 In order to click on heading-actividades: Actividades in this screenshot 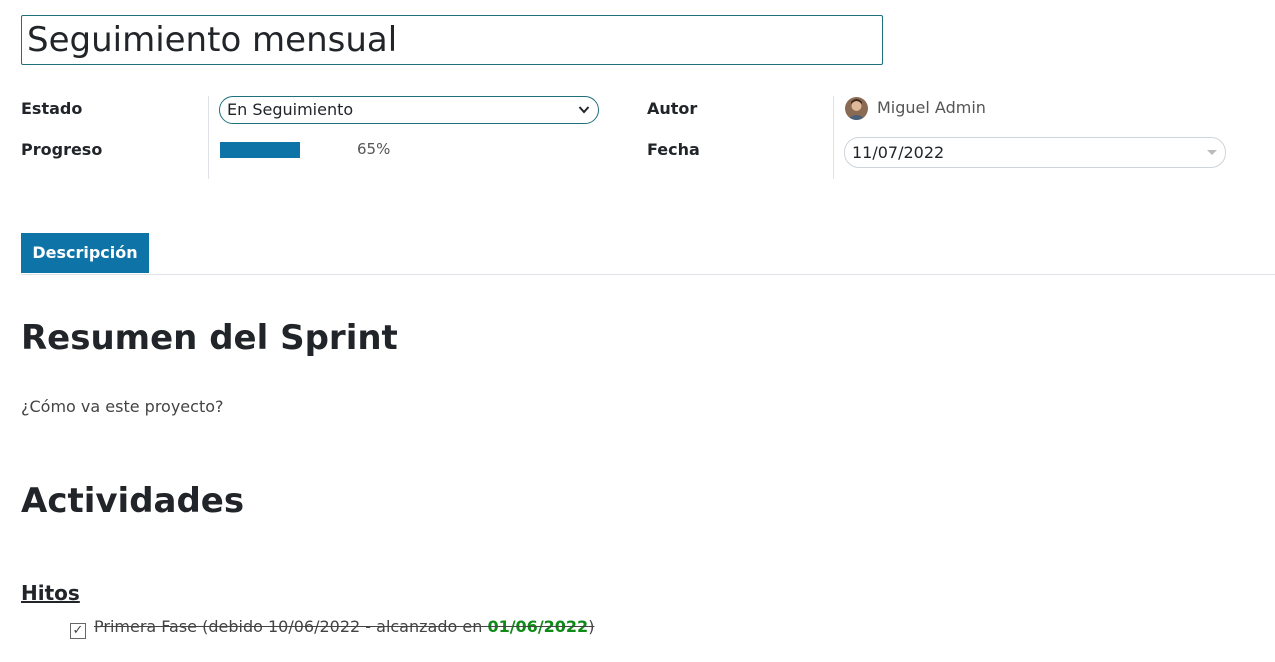, I will do `click(133, 501)`.